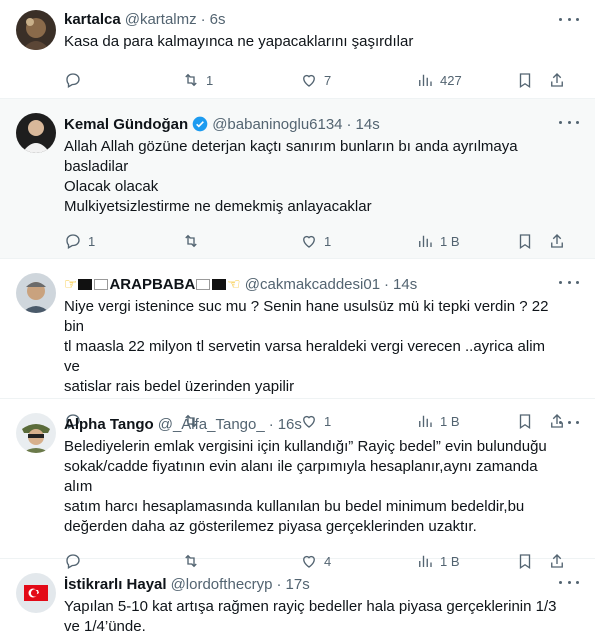 This screenshot has height=642, width=595. What do you see at coordinates (241, 241) in the screenshot?
I see `retweet-button` at bounding box center [241, 241].